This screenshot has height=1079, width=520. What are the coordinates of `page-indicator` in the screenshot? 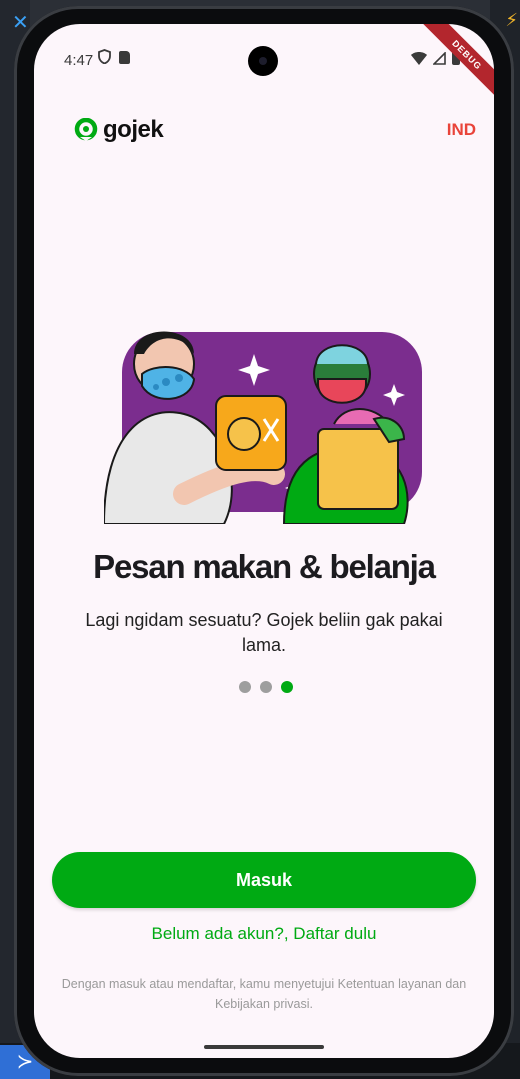 It's located at (266, 687).